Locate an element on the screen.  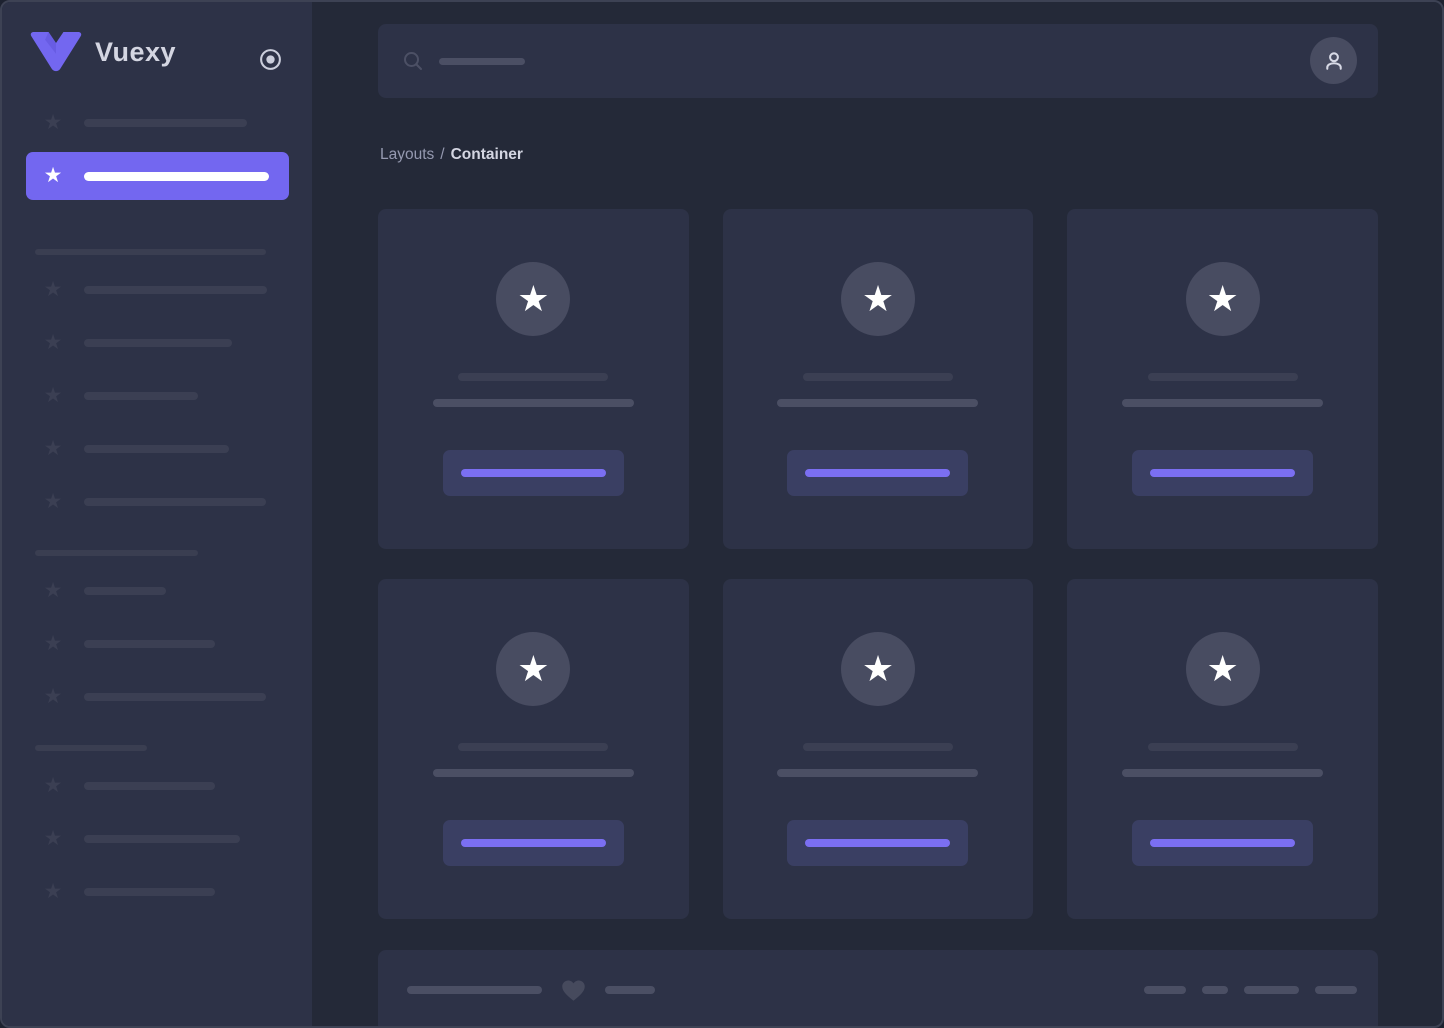
sidebar-sections: ★ ★ ★ ★ ★ ★ ★ ★ ★ ★ ★ is located at coordinates (157, 592).